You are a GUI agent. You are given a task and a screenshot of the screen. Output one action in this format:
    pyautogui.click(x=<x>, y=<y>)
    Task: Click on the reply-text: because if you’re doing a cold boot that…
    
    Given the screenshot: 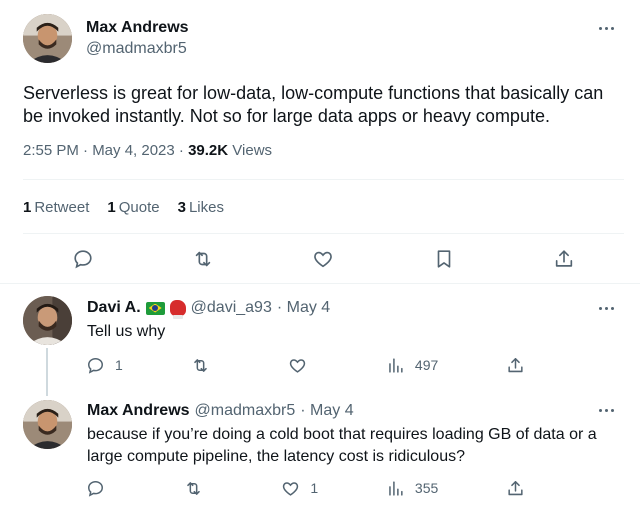 What is the action you would take?
    pyautogui.click(x=342, y=445)
    